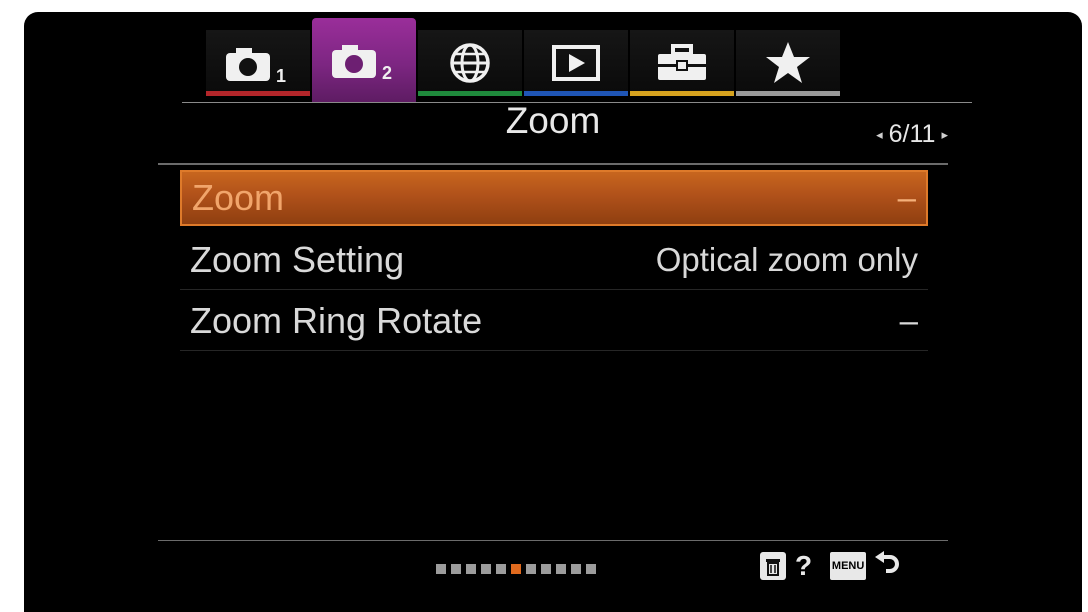 The image size is (1088, 612). What do you see at coordinates (554, 198) in the screenshot?
I see `menu-item-zoom: Zoom –` at bounding box center [554, 198].